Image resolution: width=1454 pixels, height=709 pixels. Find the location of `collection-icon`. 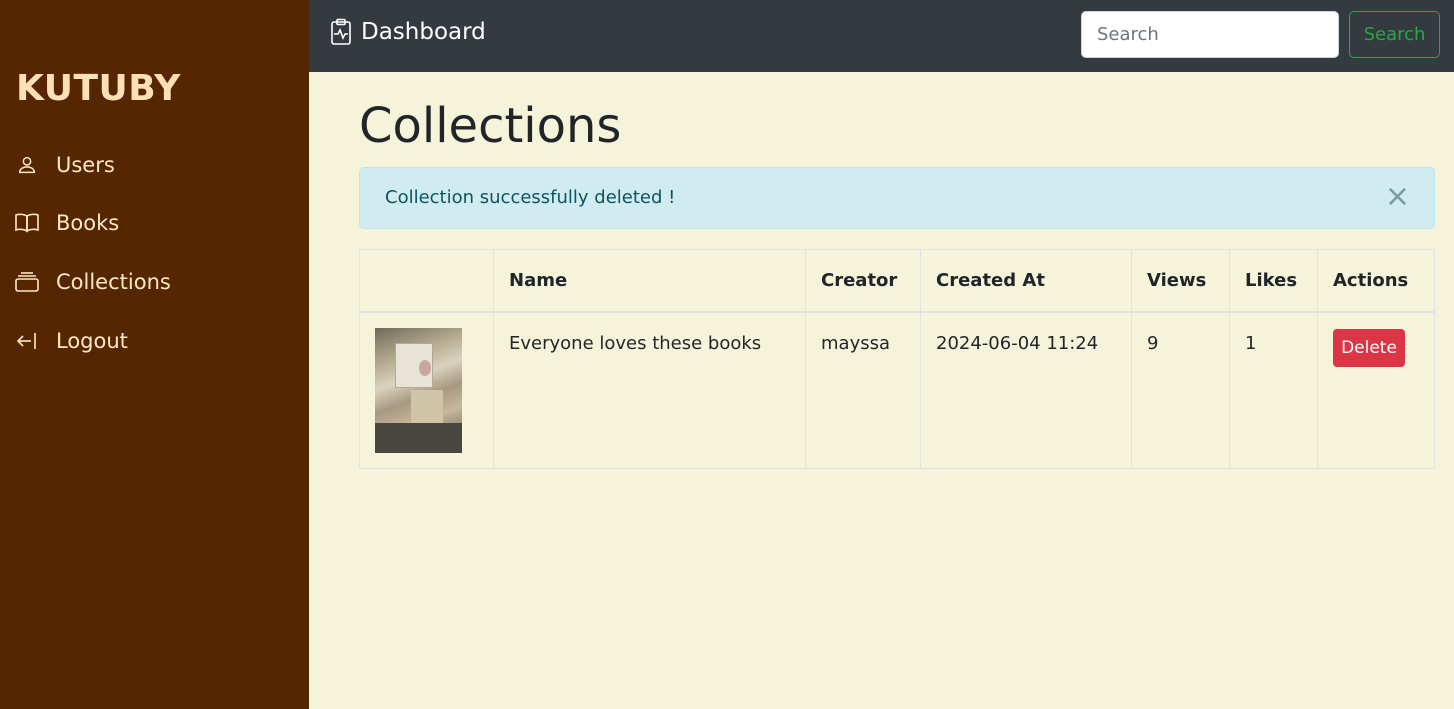

collection-icon is located at coordinates (27, 282).